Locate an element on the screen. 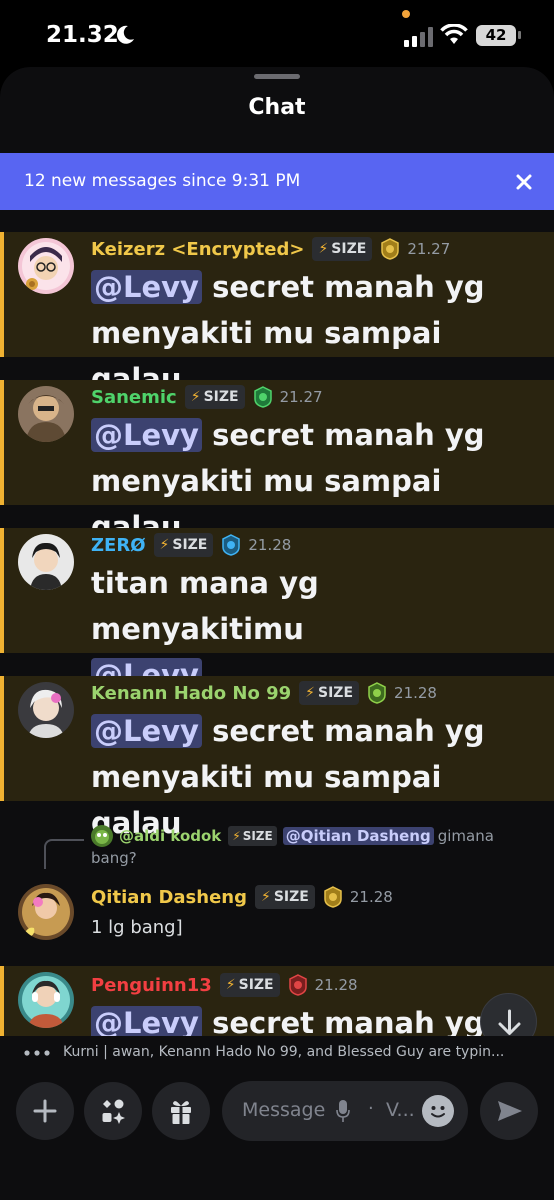  plus-icon is located at coordinates (45, 1111).